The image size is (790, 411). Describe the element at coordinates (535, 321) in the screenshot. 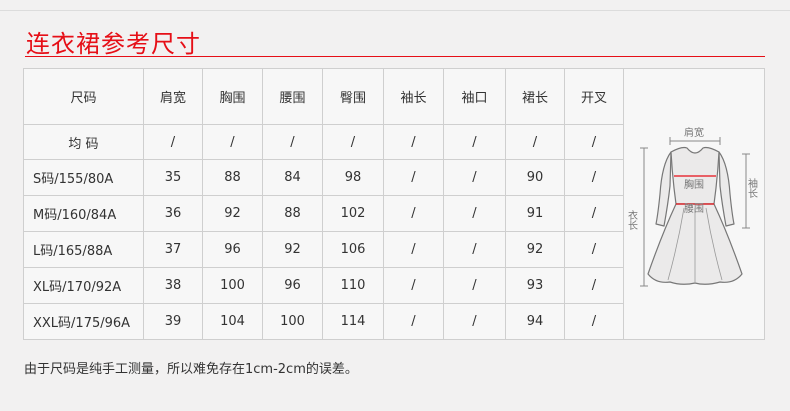

I see `table-cell: 94` at that location.